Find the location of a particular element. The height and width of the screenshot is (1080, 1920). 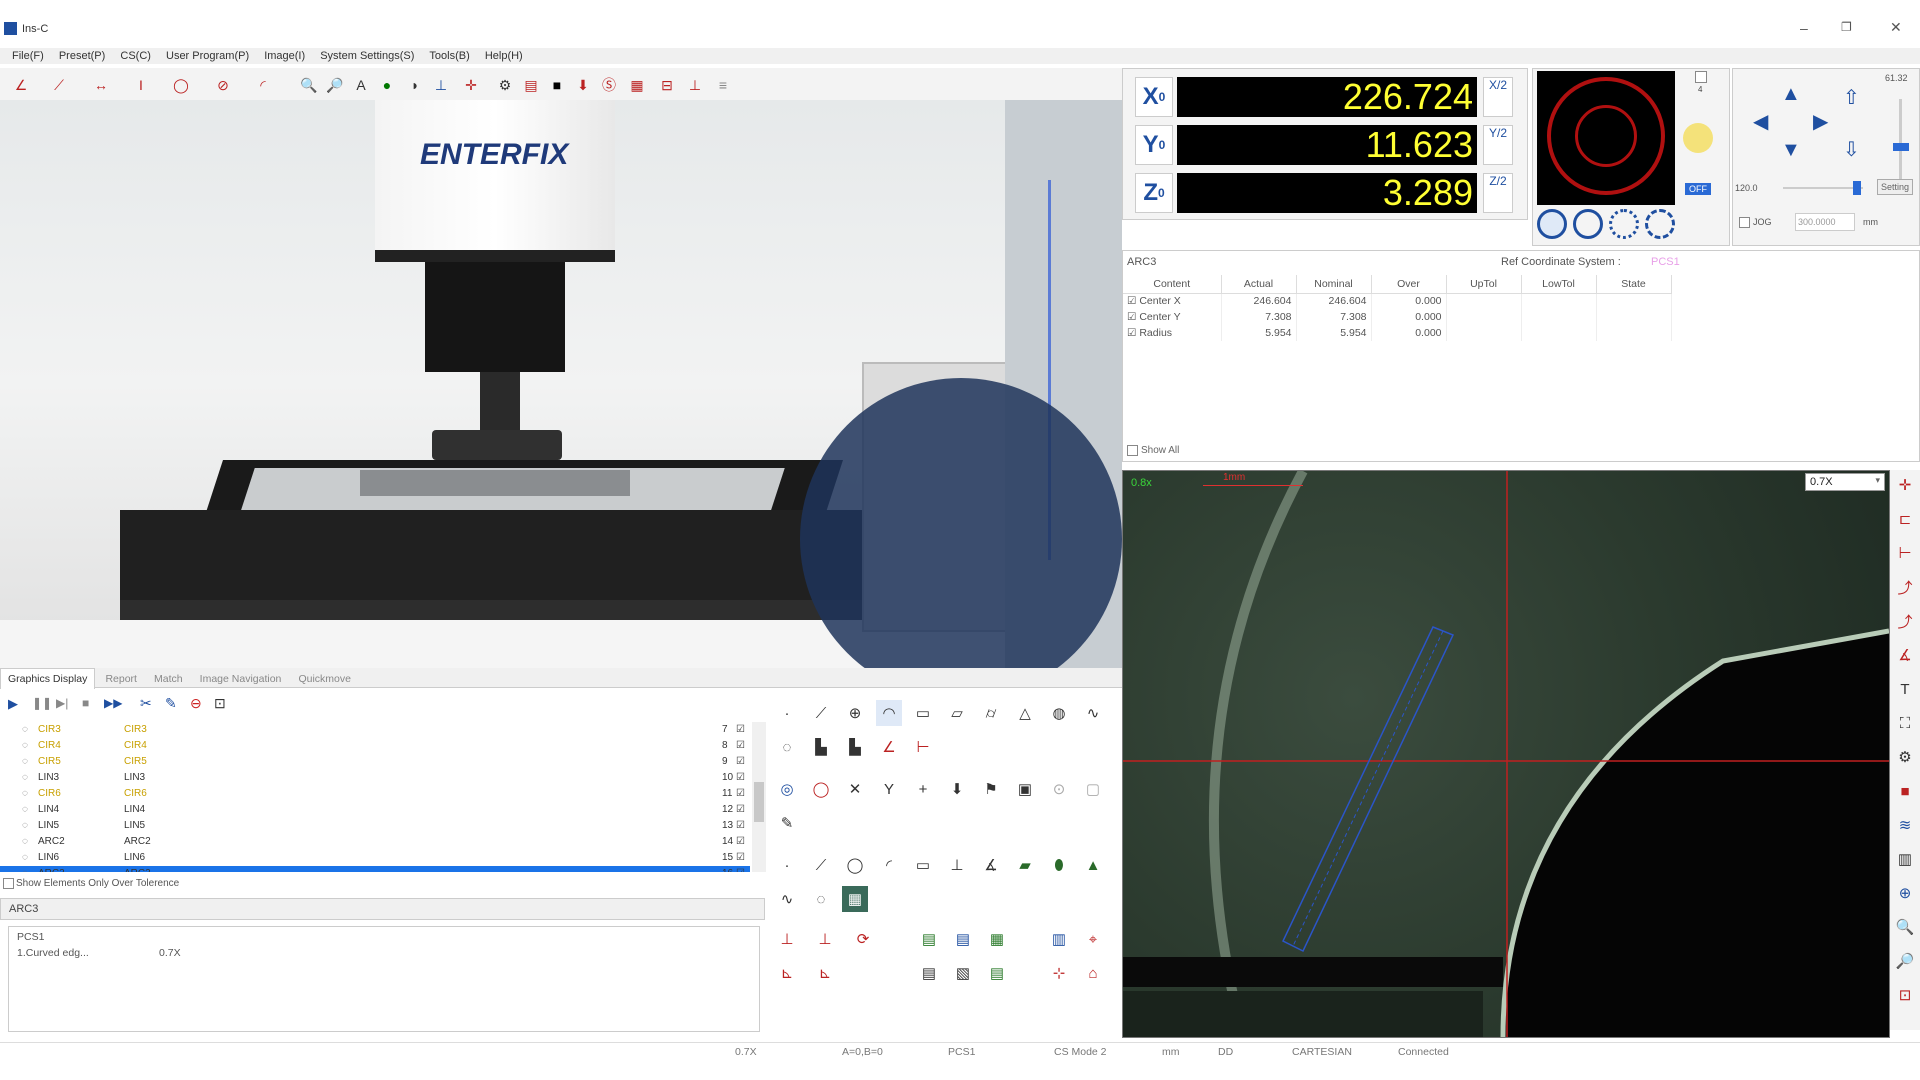

angle-measure-icon: ∡ is located at coordinates (1905, 655).